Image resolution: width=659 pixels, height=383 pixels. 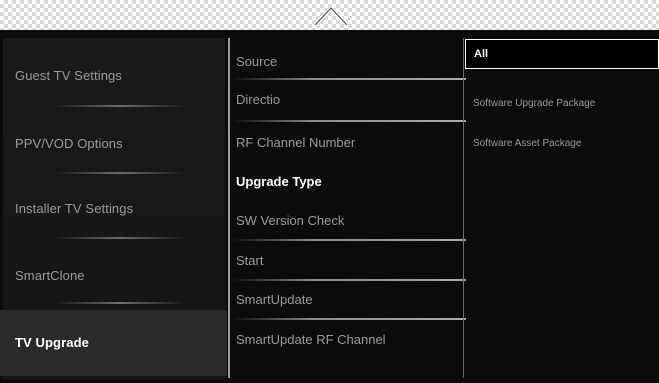 What do you see at coordinates (351, 142) in the screenshot?
I see `setting-rf-channel-number: RF Channel Number` at bounding box center [351, 142].